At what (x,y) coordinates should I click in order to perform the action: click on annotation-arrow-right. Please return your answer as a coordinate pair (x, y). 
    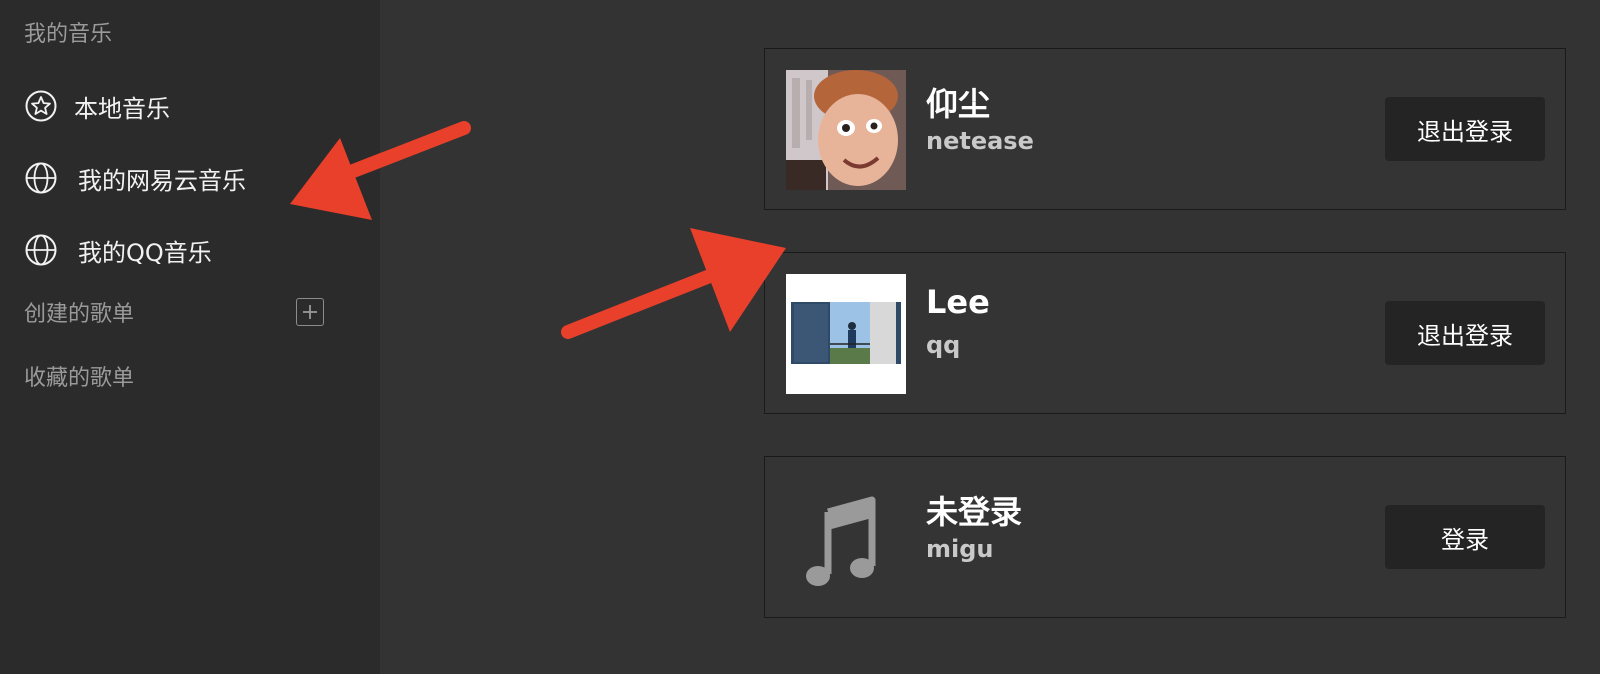
    Looking at the image, I should click on (673, 283).